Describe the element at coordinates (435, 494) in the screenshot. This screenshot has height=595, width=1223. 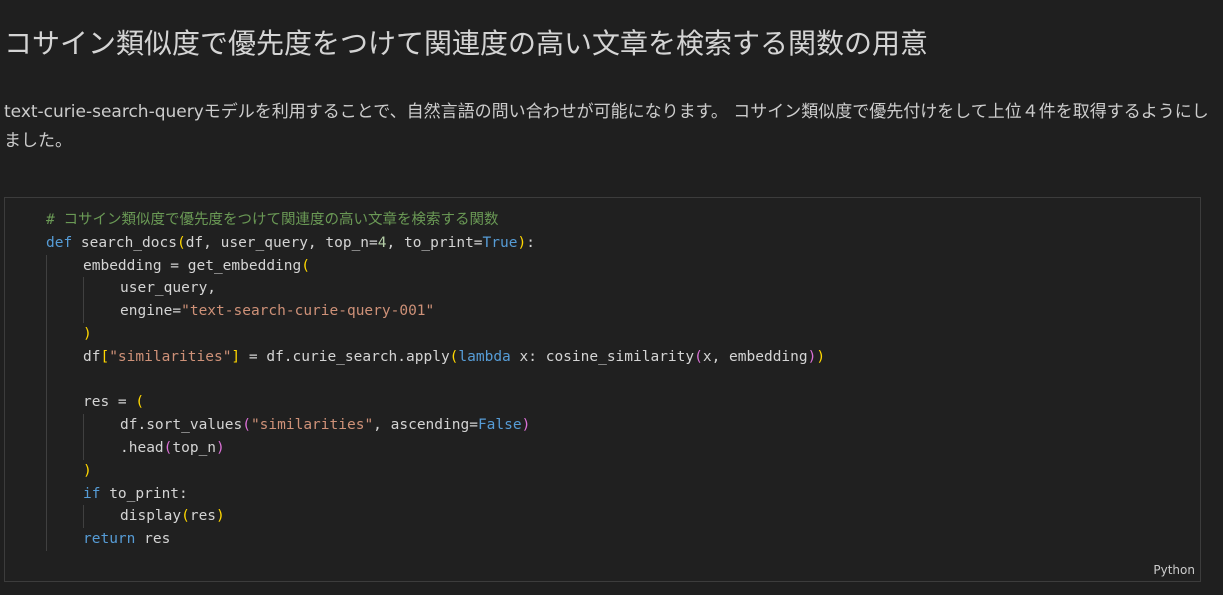
I see `code-line-13: if to_print:` at that location.